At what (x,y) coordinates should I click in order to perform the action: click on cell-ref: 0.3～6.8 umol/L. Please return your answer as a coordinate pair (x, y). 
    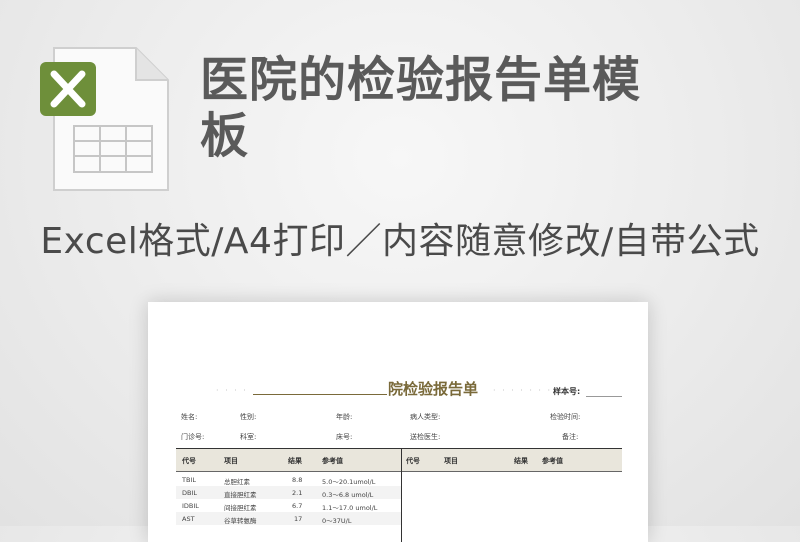
    Looking at the image, I should click on (348, 495).